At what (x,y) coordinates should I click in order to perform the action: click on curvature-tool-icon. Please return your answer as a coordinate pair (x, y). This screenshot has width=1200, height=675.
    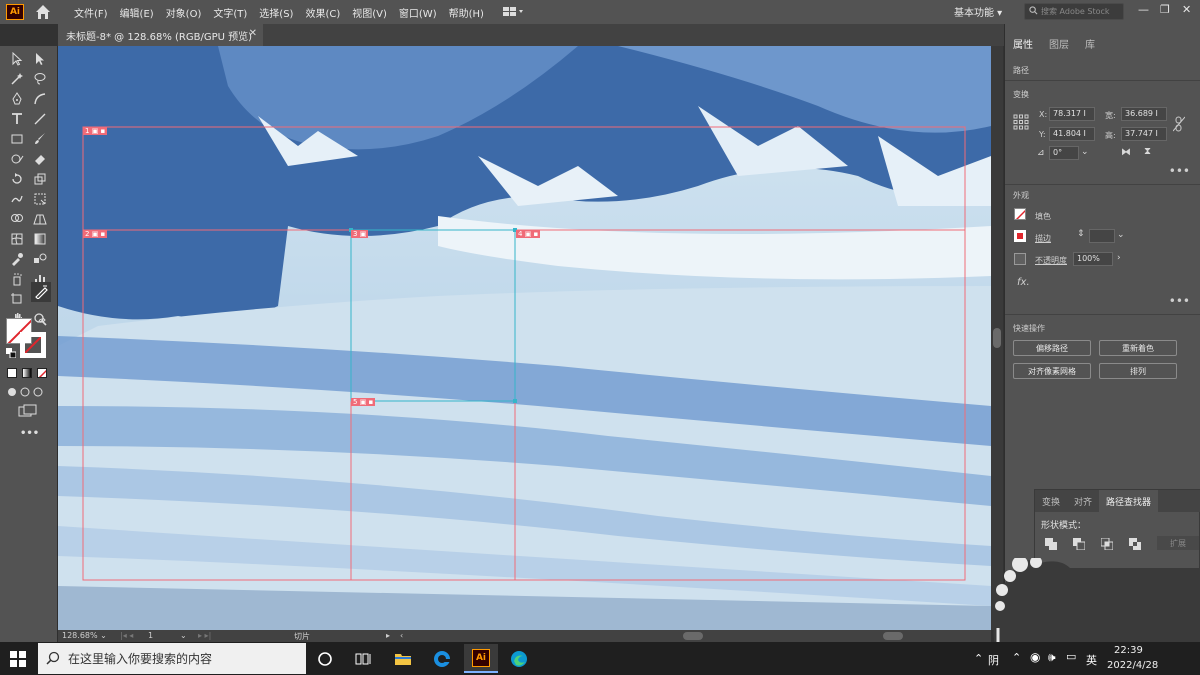
    Looking at the image, I should click on (40, 99).